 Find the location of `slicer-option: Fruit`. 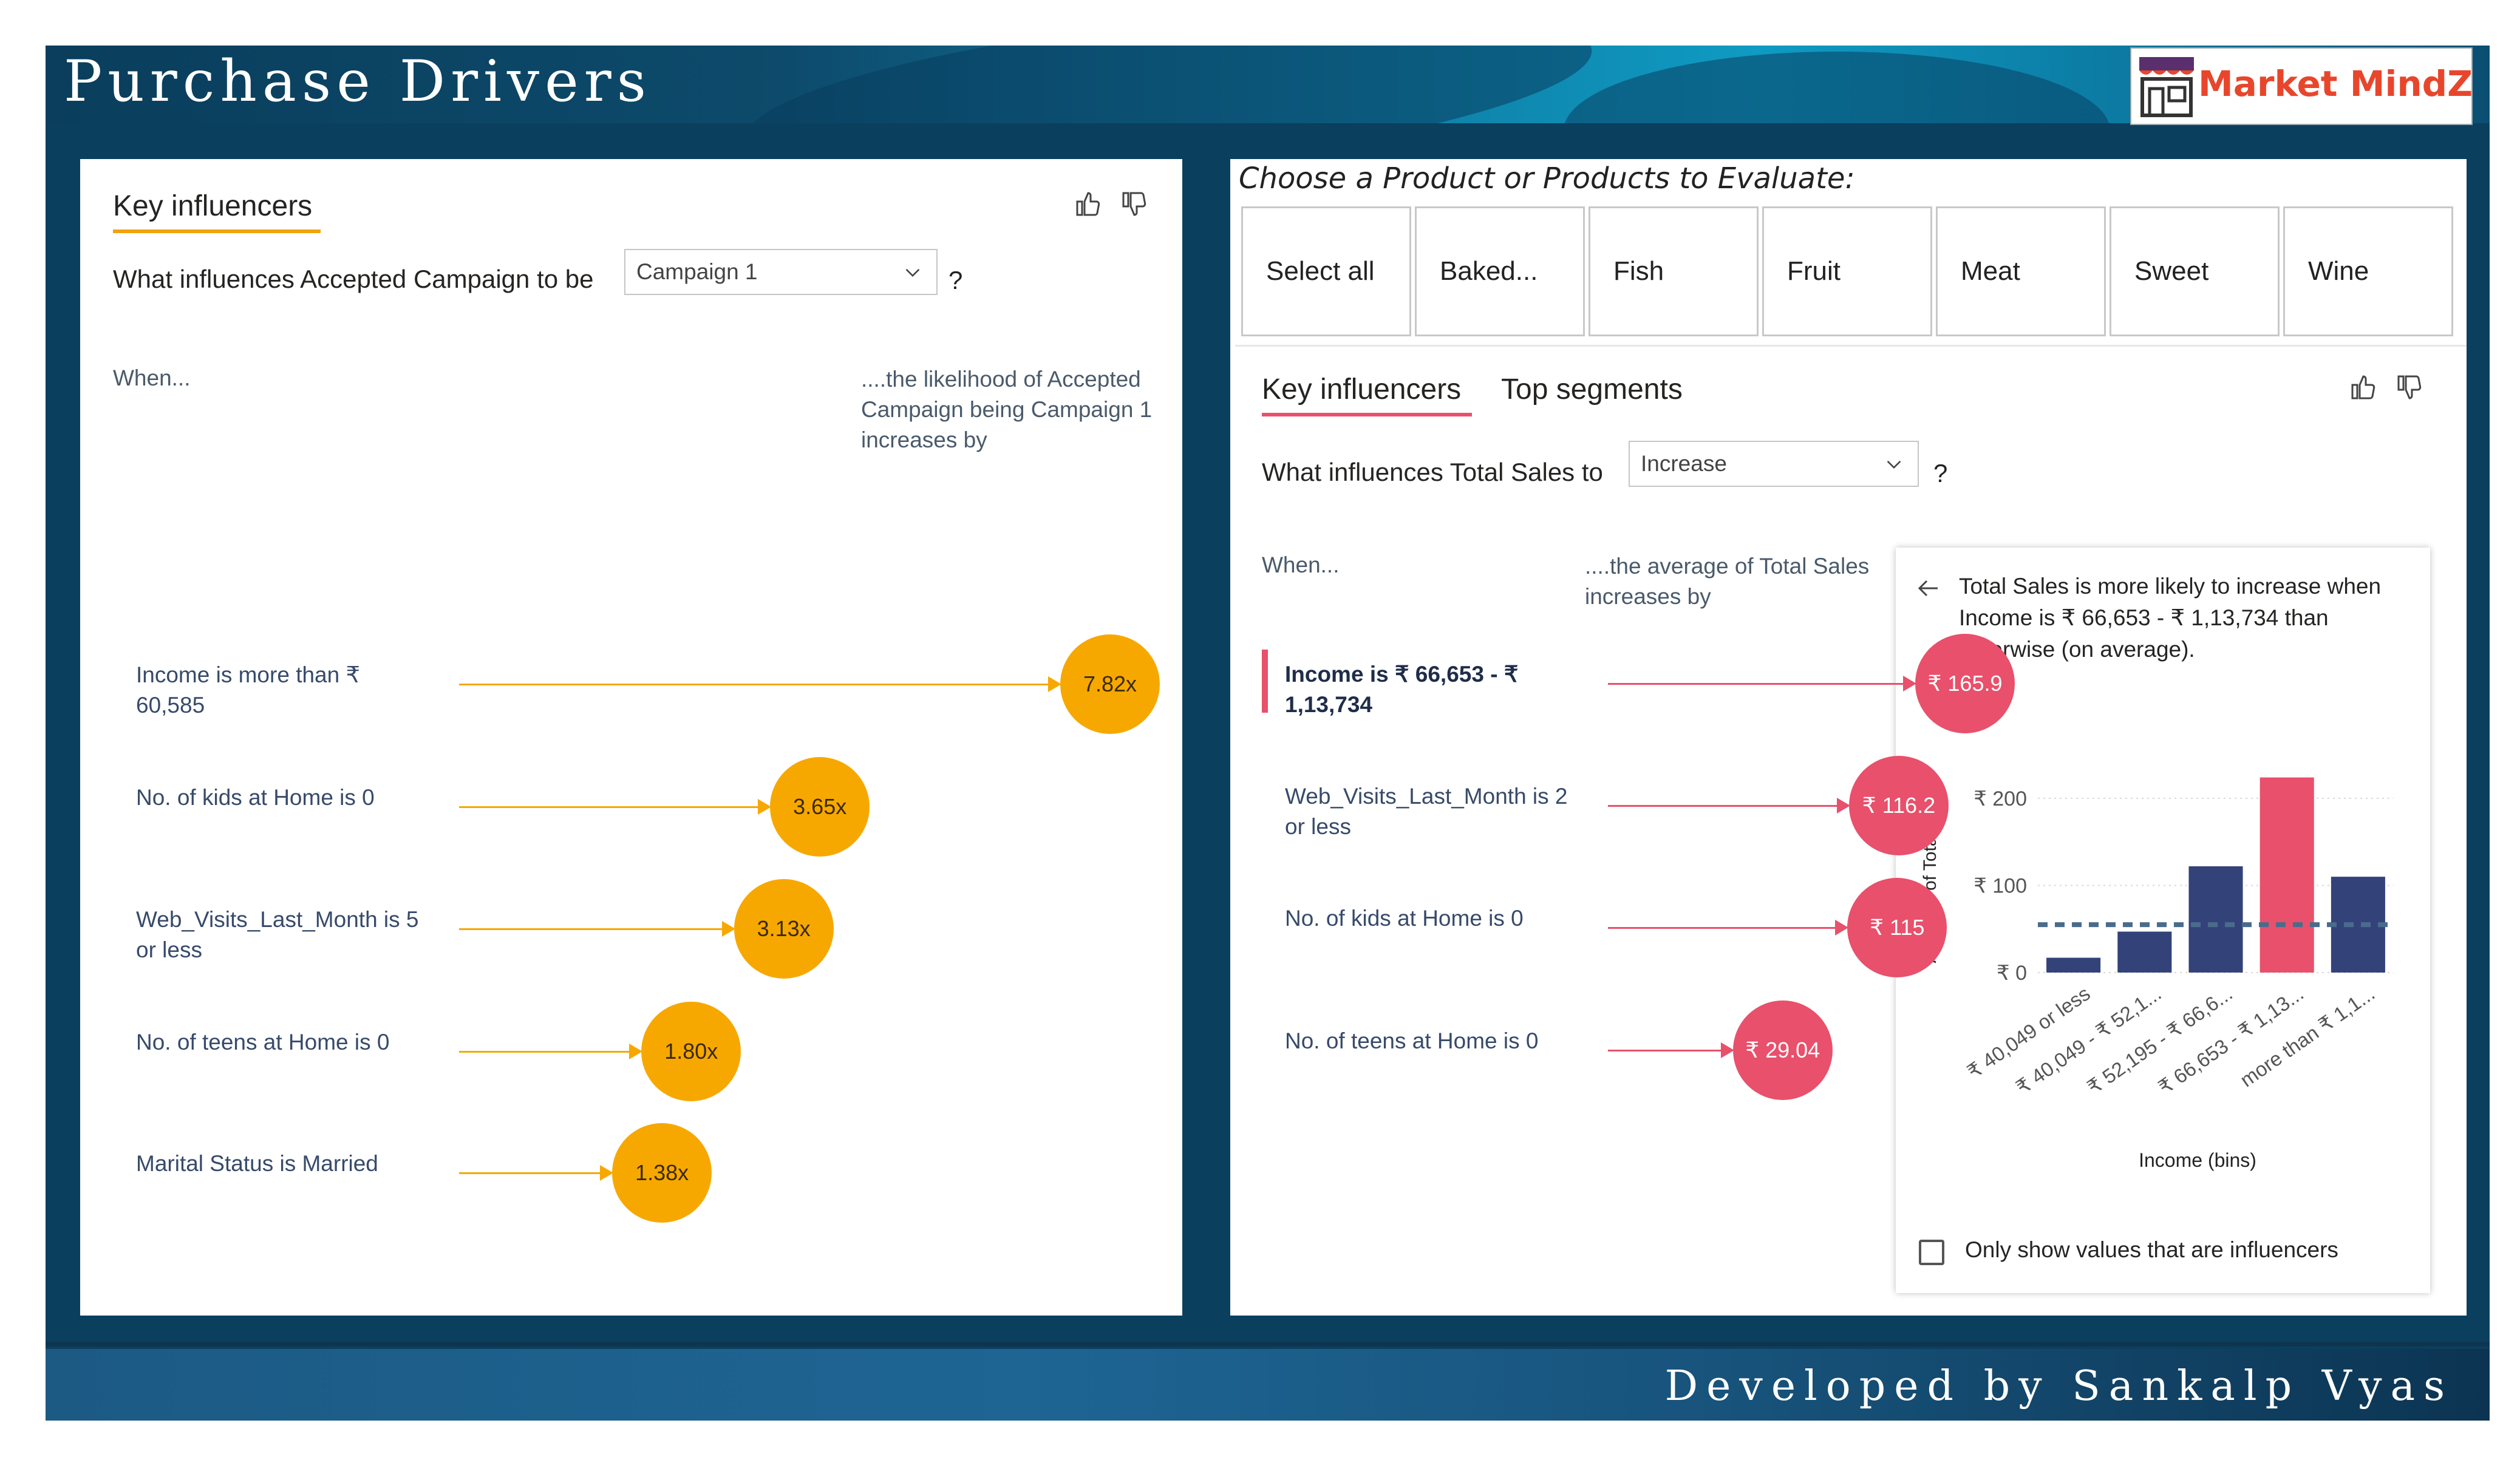

slicer-option: Fruit is located at coordinates (1847, 271).